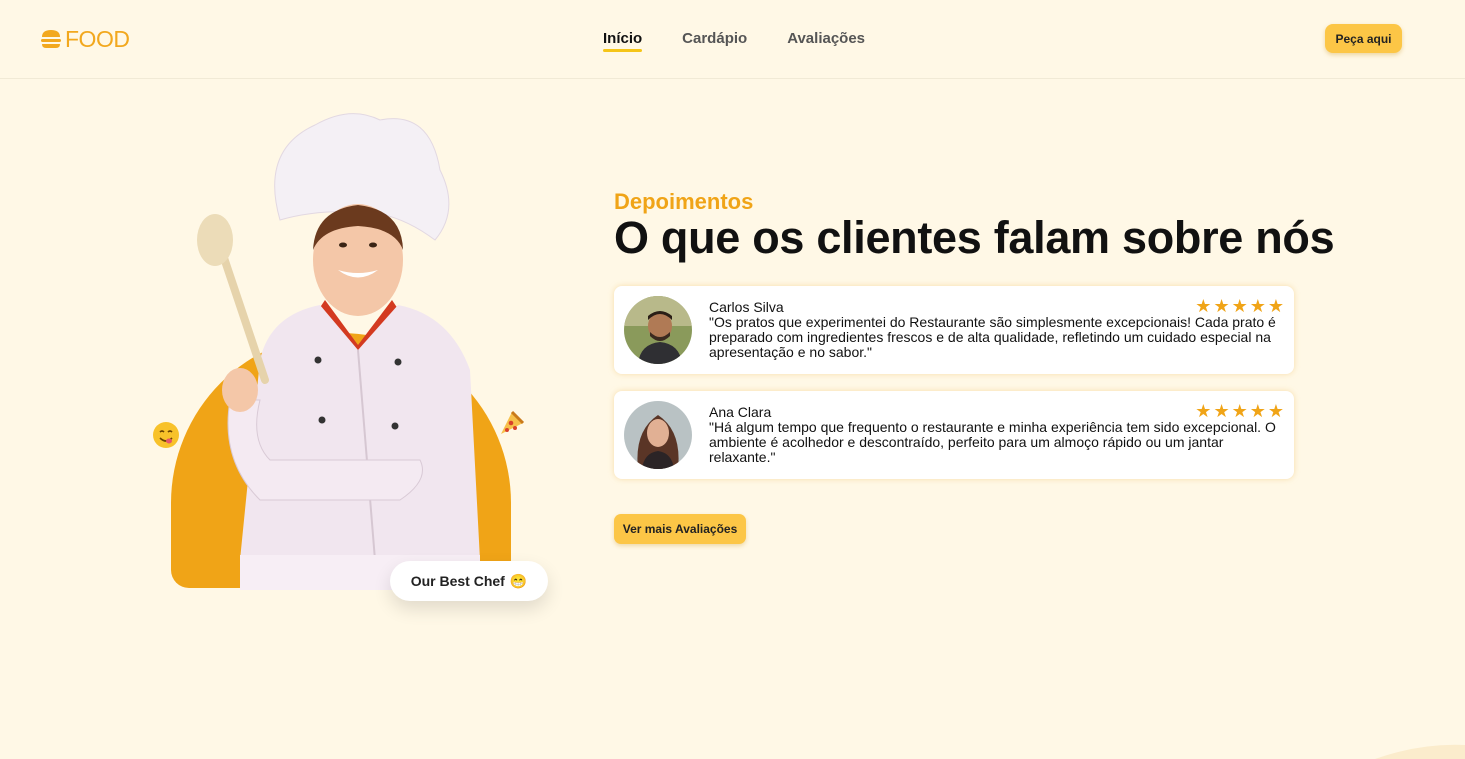 This screenshot has height=759, width=1465. What do you see at coordinates (518, 580) in the screenshot?
I see `grin-emoji-icon: 😁` at bounding box center [518, 580].